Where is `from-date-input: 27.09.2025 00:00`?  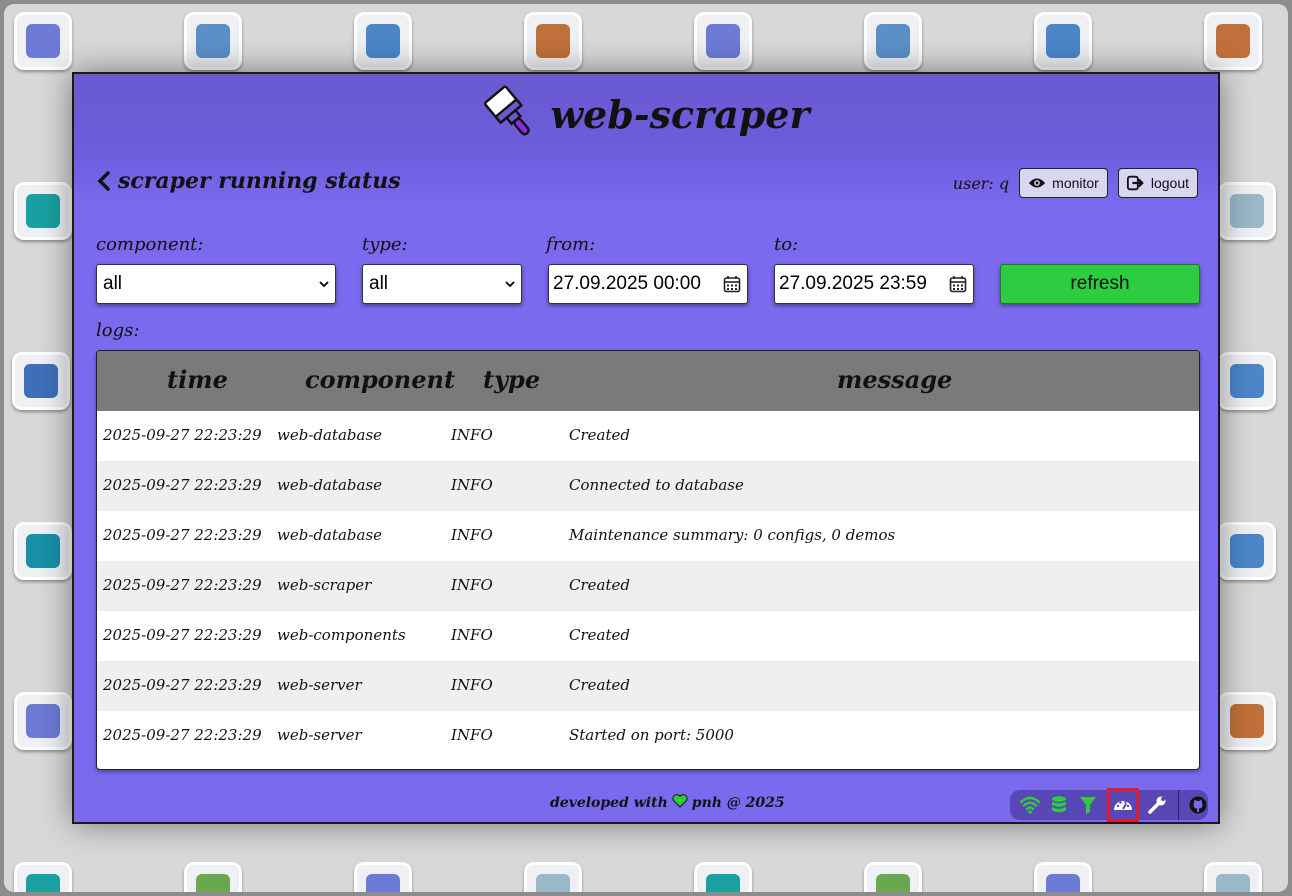
from-date-input: 27.09.2025 00:00 is located at coordinates (648, 284).